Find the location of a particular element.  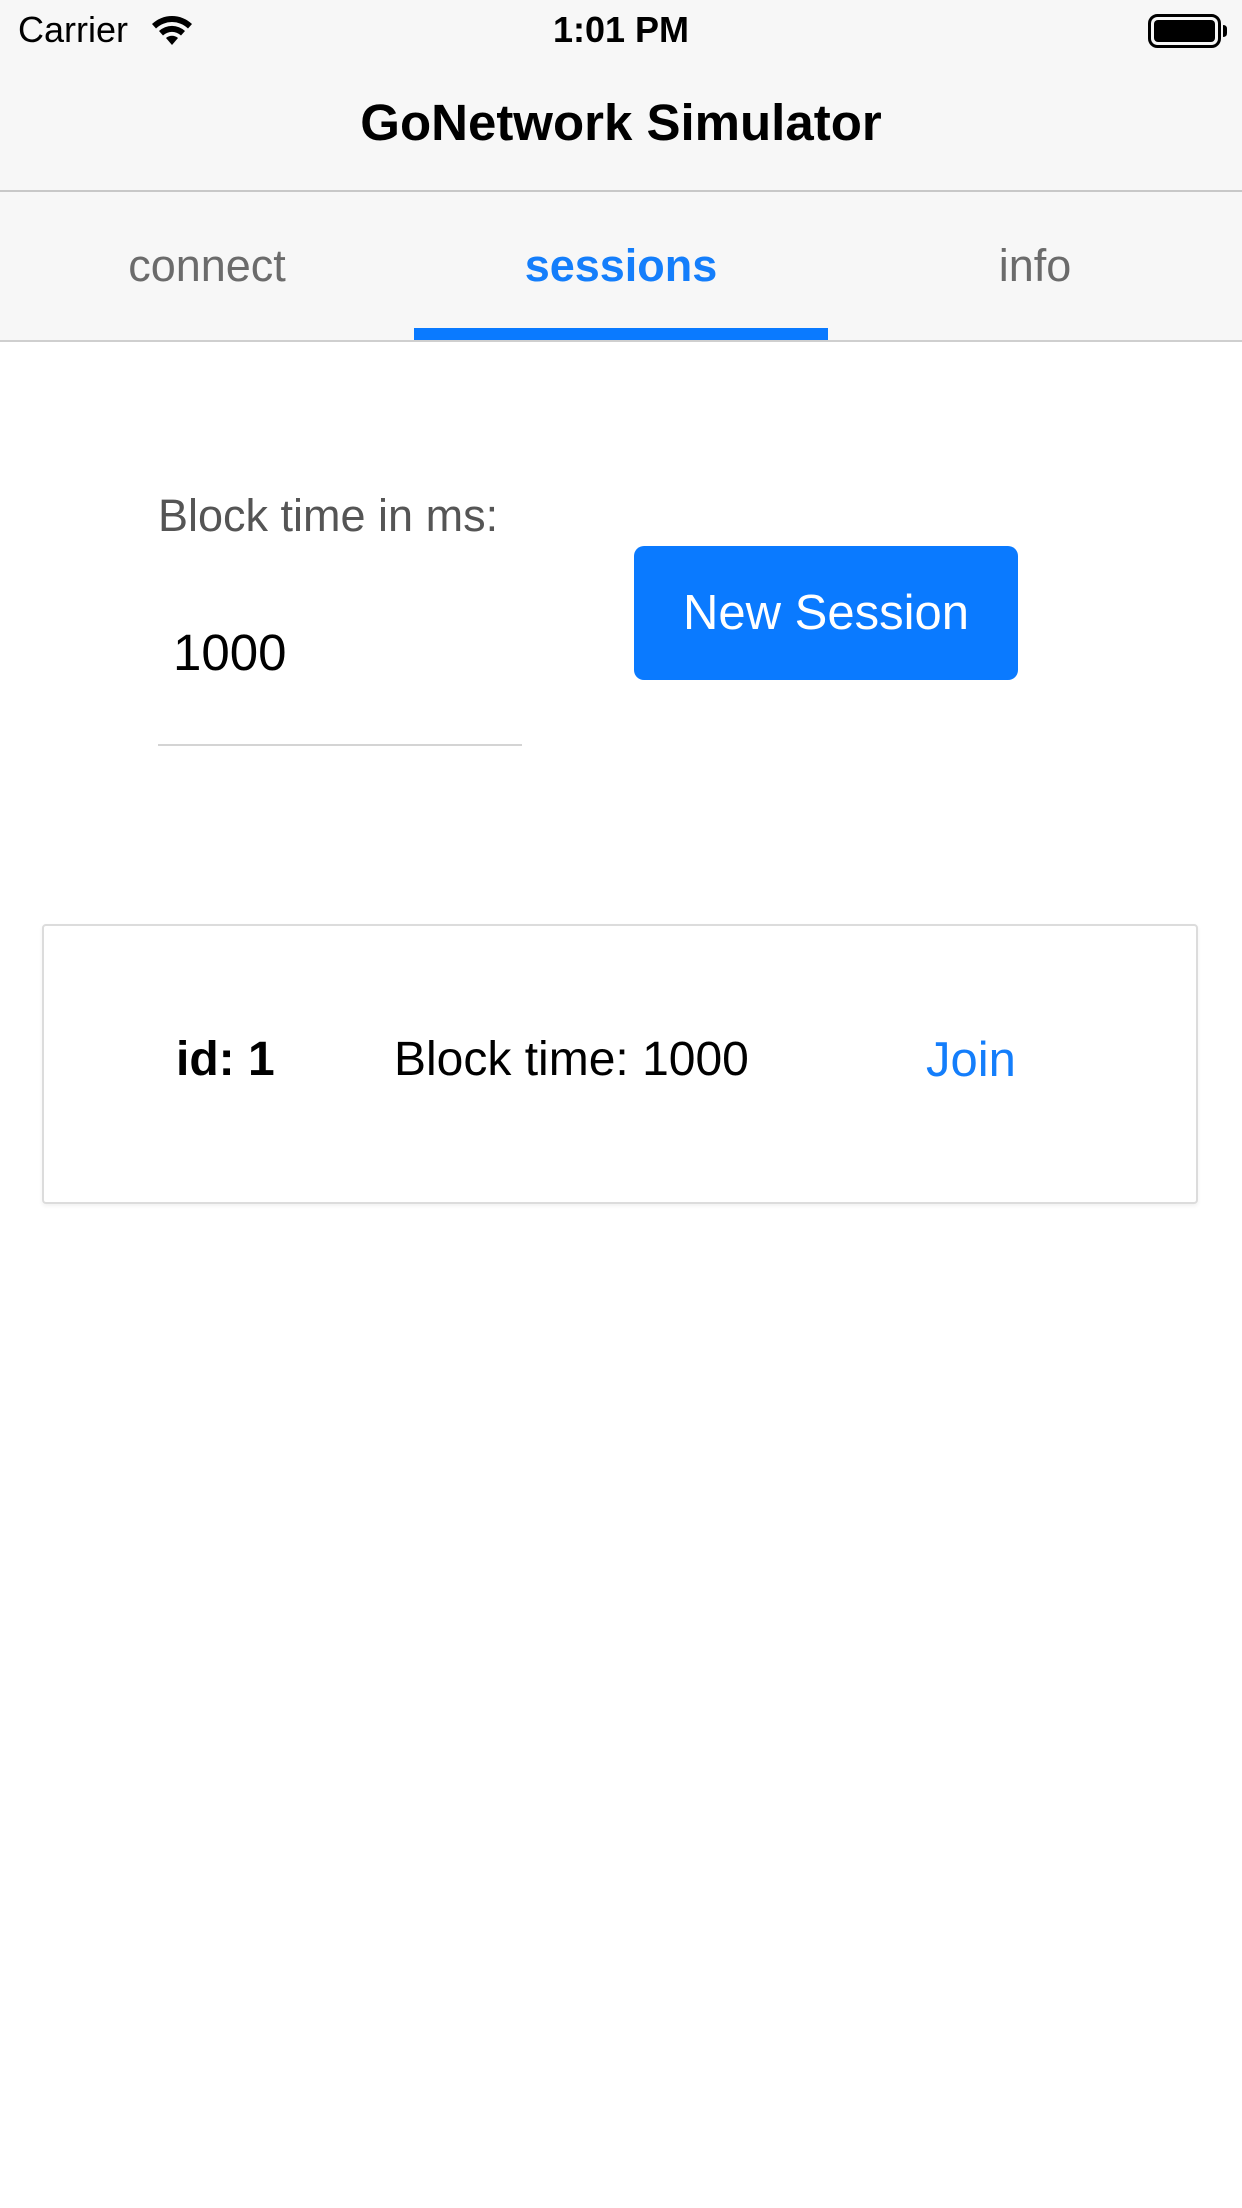

session-card: id: 1 Block time: 1000 Join is located at coordinates (620, 1064).